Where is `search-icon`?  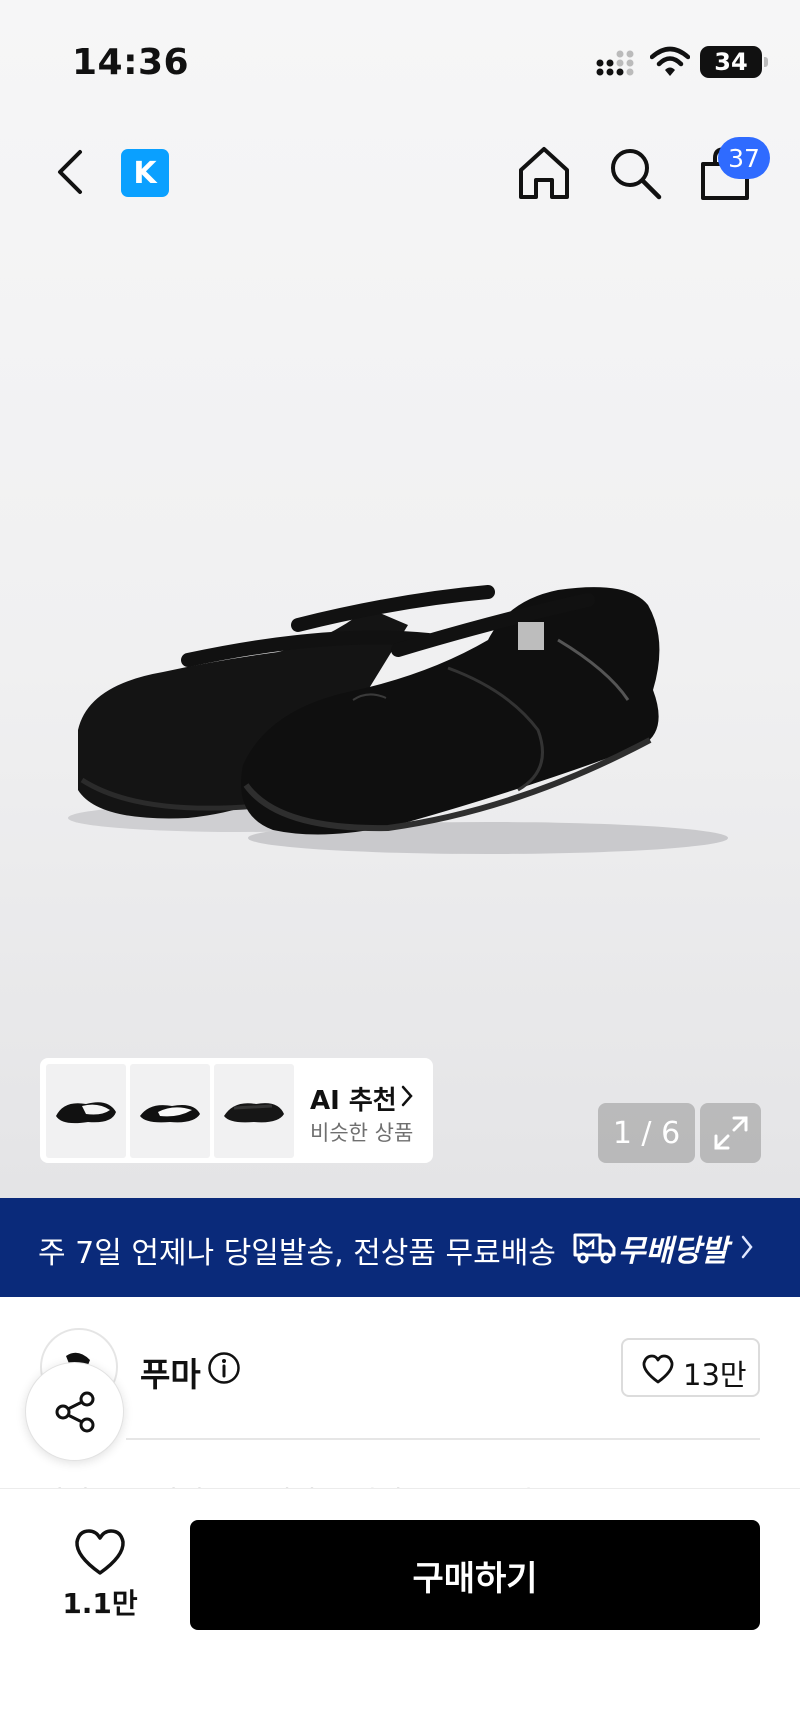 search-icon is located at coordinates (635, 173).